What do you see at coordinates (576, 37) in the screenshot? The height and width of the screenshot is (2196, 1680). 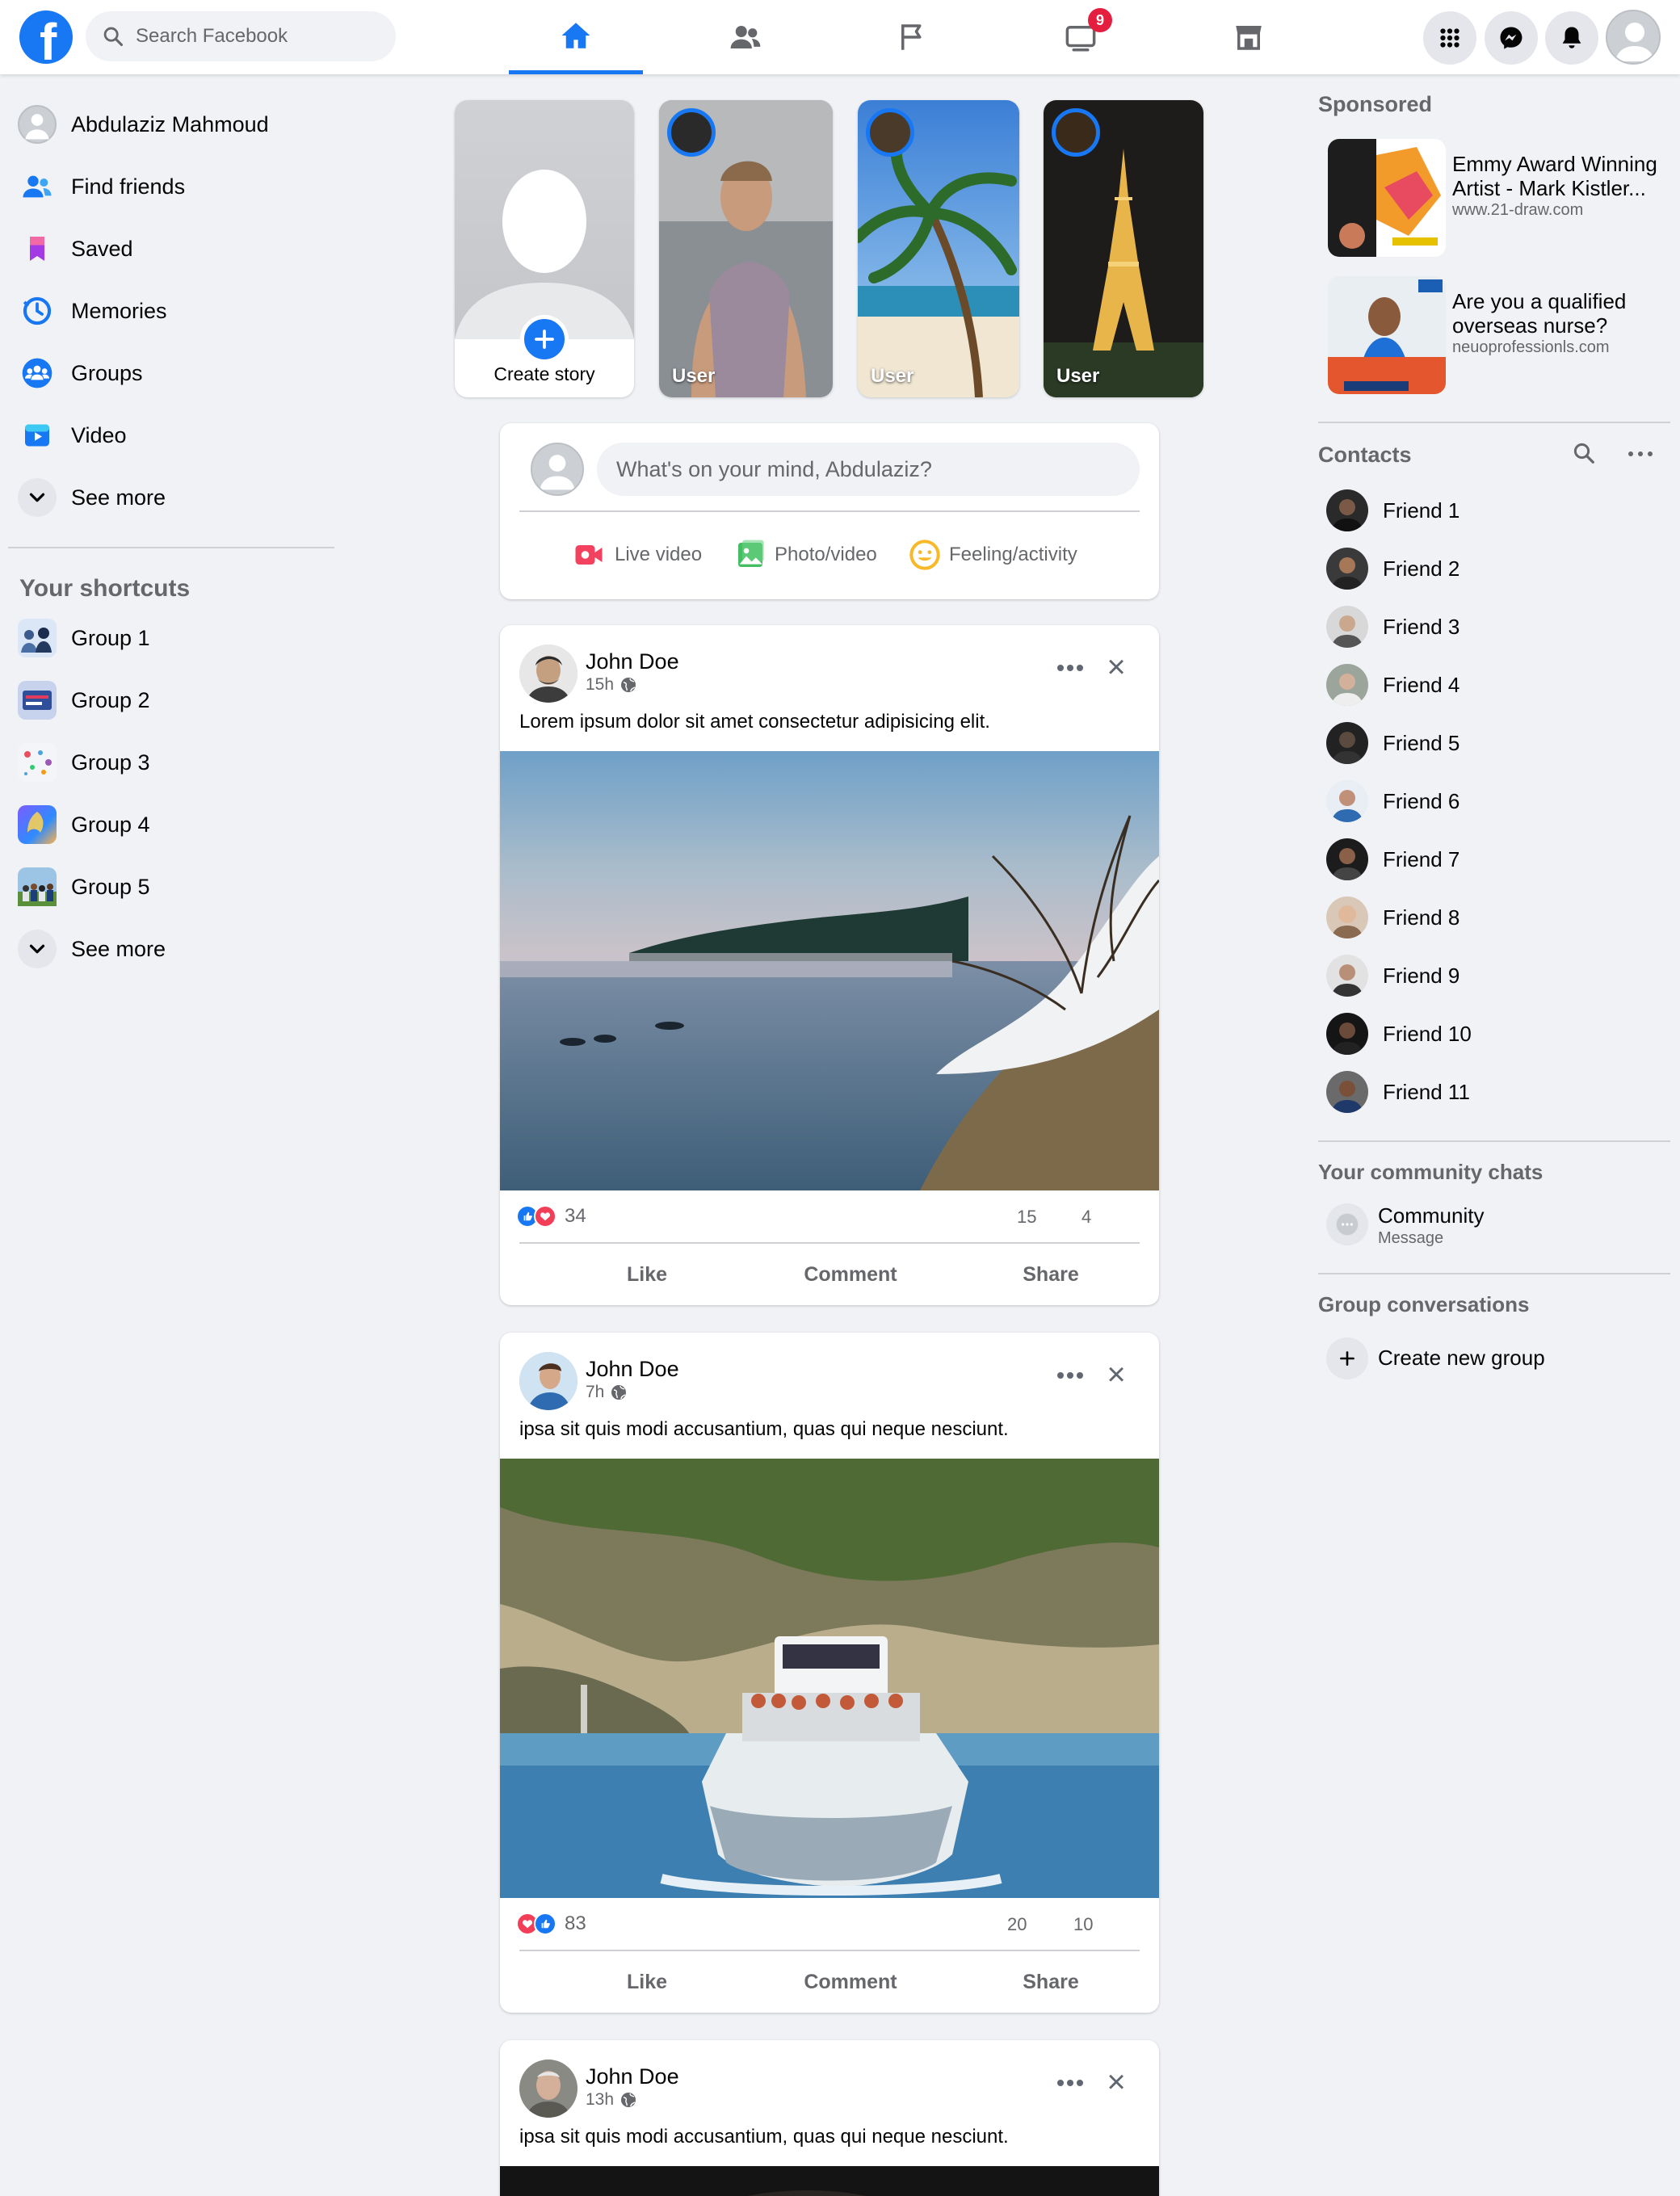 I see `tab-home` at bounding box center [576, 37].